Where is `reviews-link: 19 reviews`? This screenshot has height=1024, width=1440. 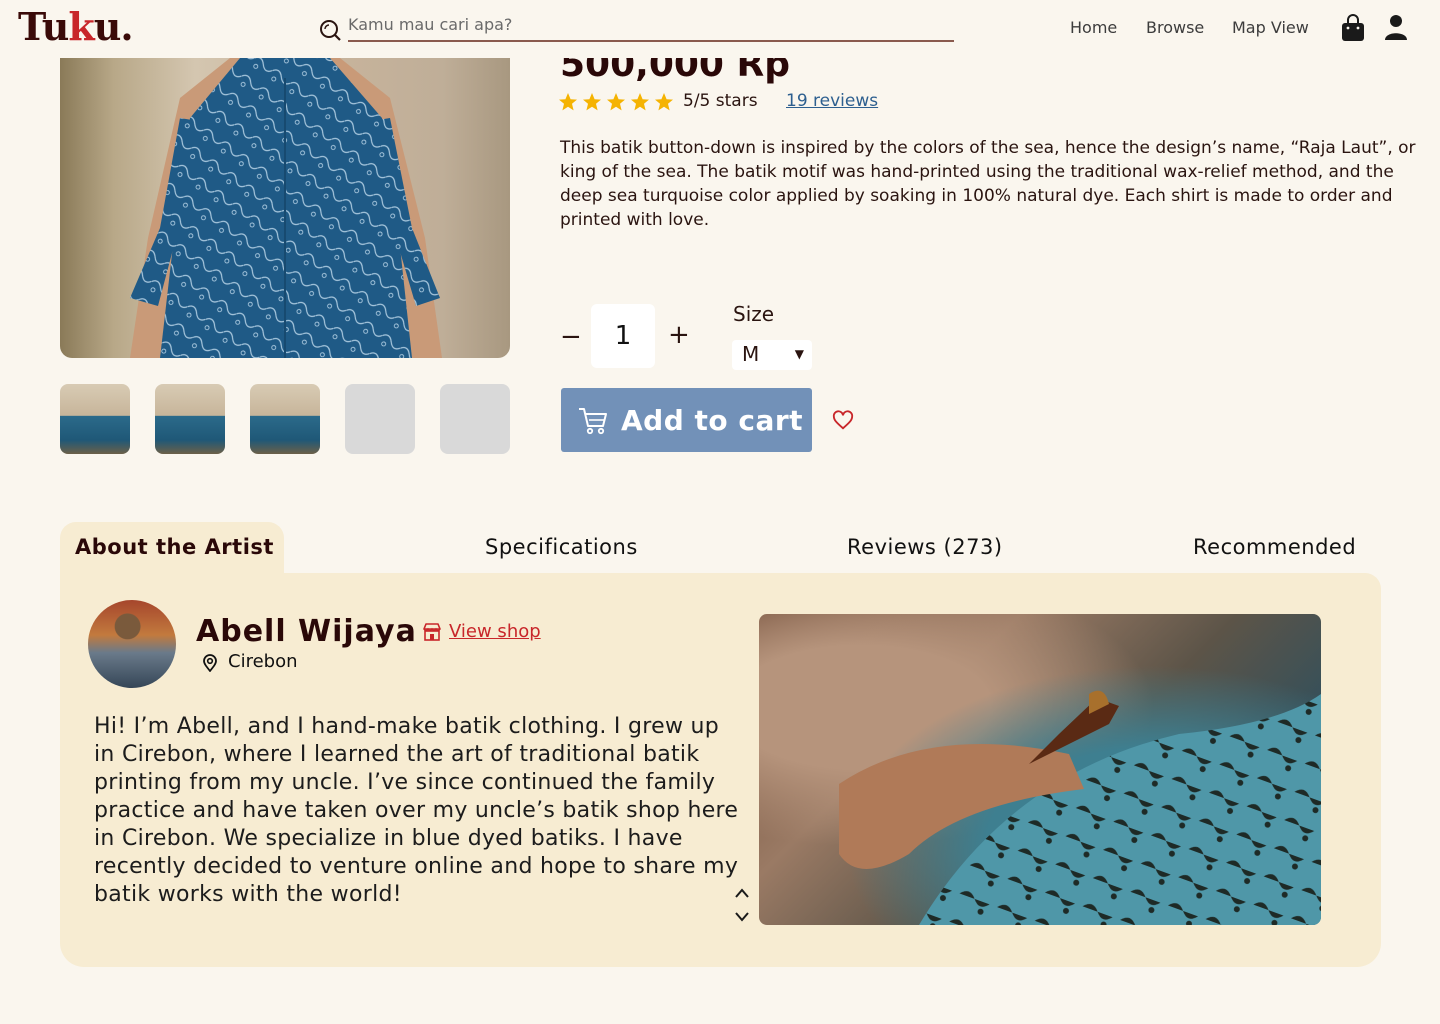
reviews-link: 19 reviews is located at coordinates (832, 101).